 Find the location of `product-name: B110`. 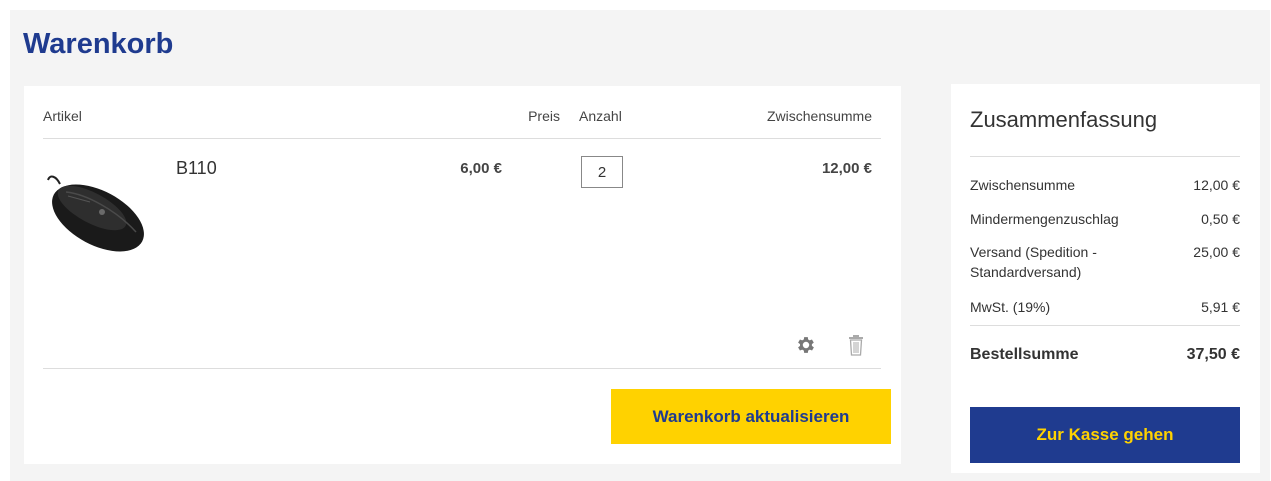

product-name: B110 is located at coordinates (196, 168).